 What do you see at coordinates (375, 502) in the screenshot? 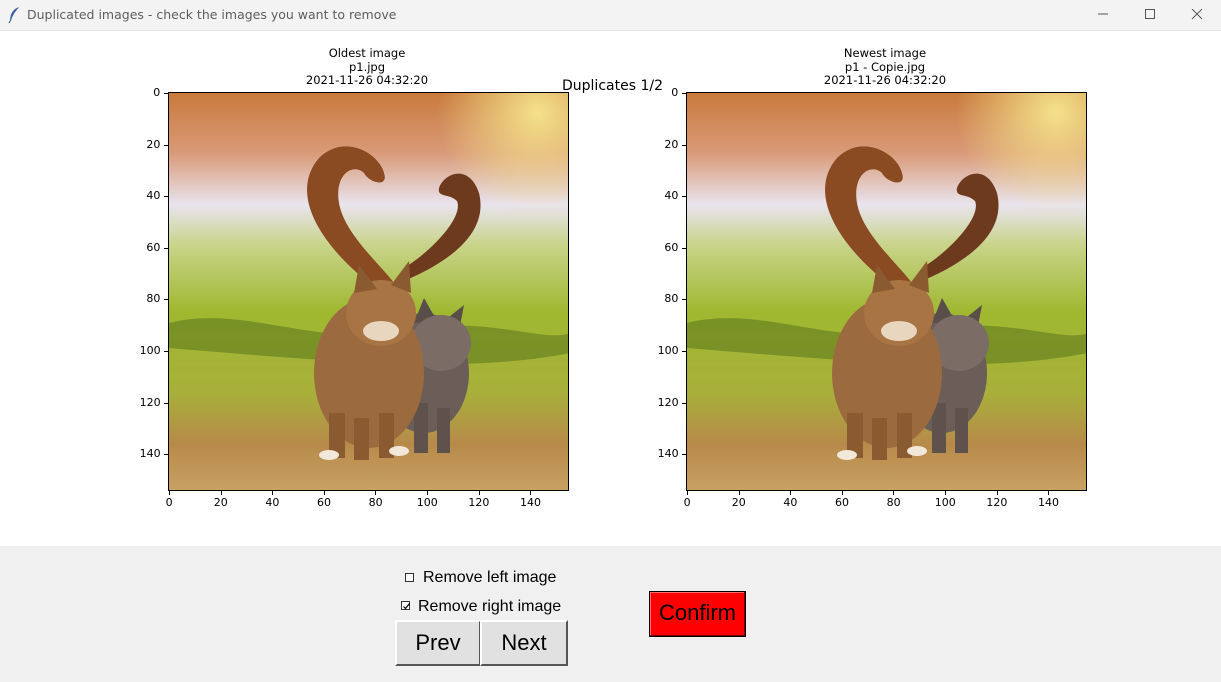
I see `left-x-tick-label: 80` at bounding box center [375, 502].